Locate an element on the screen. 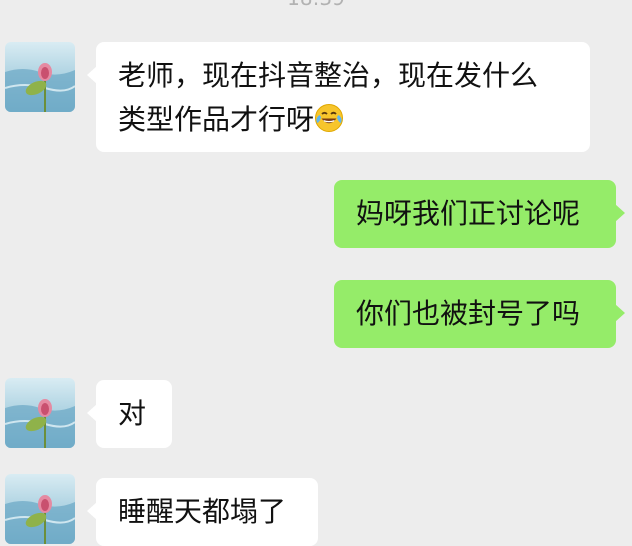 Image resolution: width=632 pixels, height=546 pixels. message-bubble-outgoing: 妈呀我们正讨论呢 is located at coordinates (479, 214).